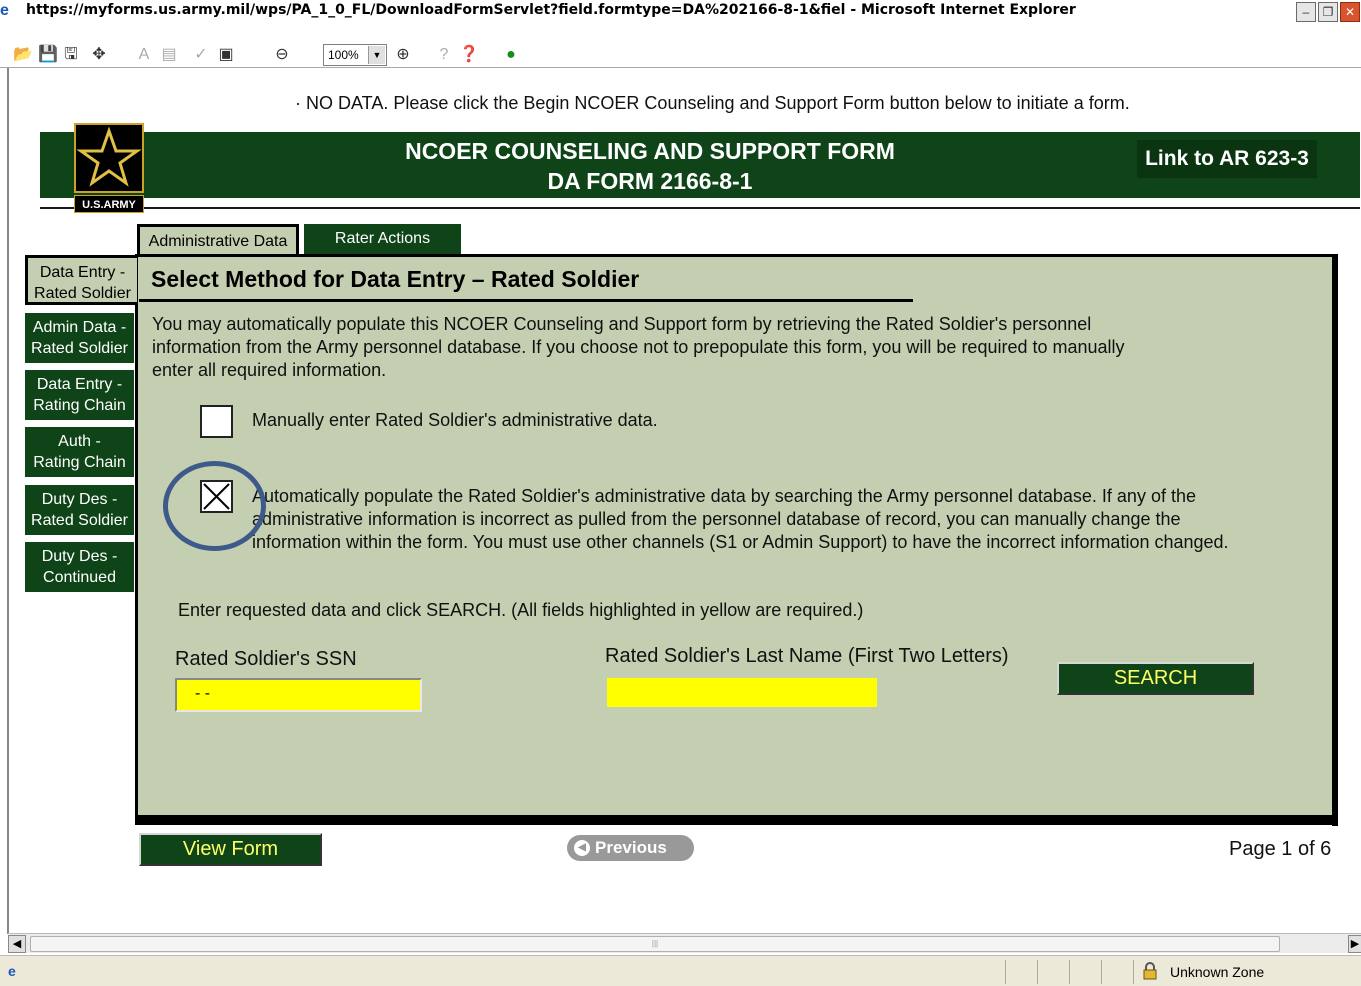 This screenshot has width=1361, height=986. What do you see at coordinates (12, 971) in the screenshot?
I see `page-status-icon: e` at bounding box center [12, 971].